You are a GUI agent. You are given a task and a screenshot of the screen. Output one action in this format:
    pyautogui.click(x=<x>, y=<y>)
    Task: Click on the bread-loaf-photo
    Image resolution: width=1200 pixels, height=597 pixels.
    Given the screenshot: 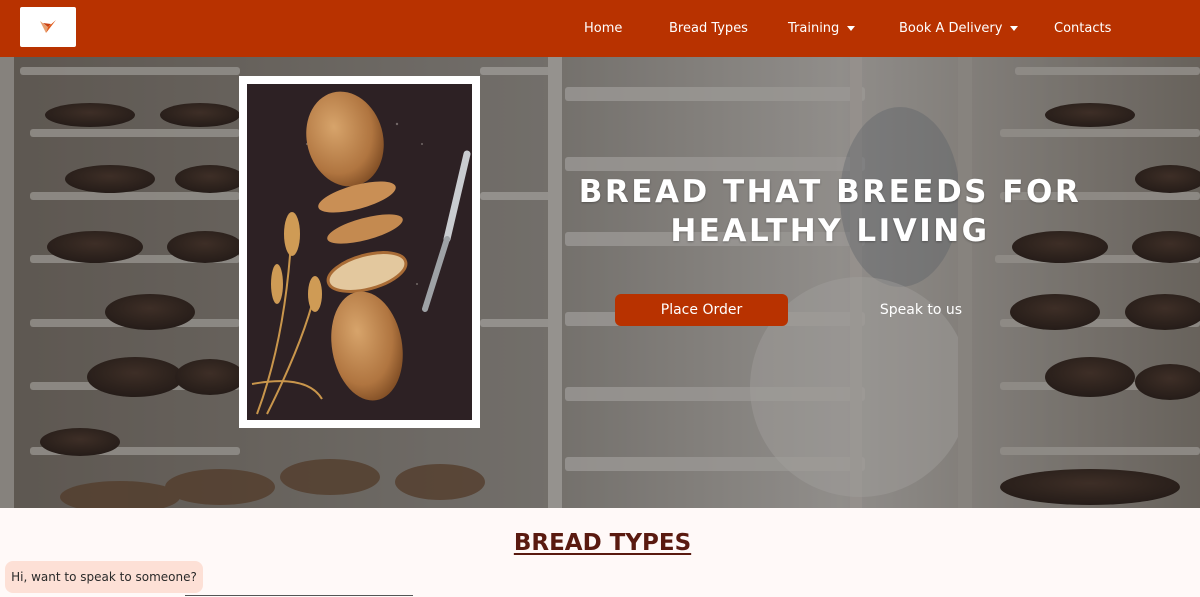 What is the action you would take?
    pyautogui.click(x=359, y=252)
    